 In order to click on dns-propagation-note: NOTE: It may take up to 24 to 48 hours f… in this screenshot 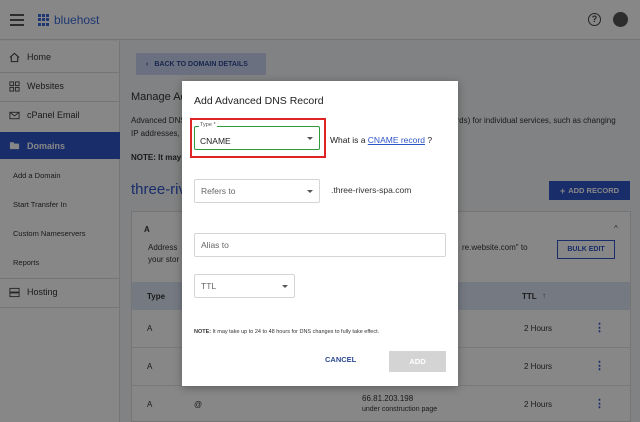, I will do `click(286, 332)`.